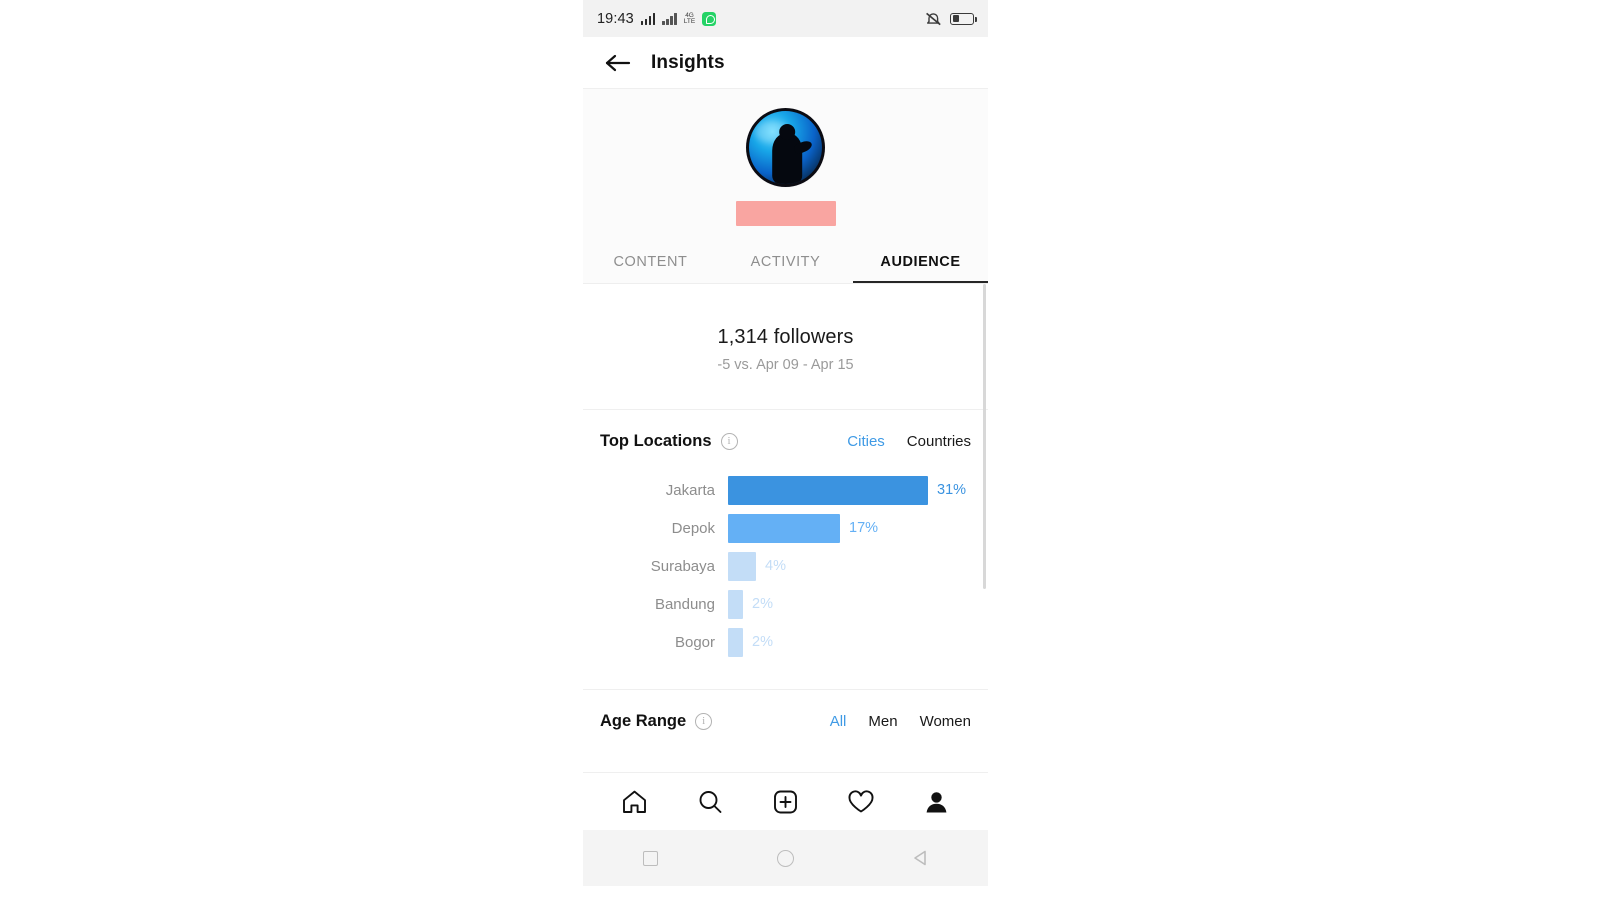  I want to click on tab-audience-label: AUDIENCE, so click(920, 262).